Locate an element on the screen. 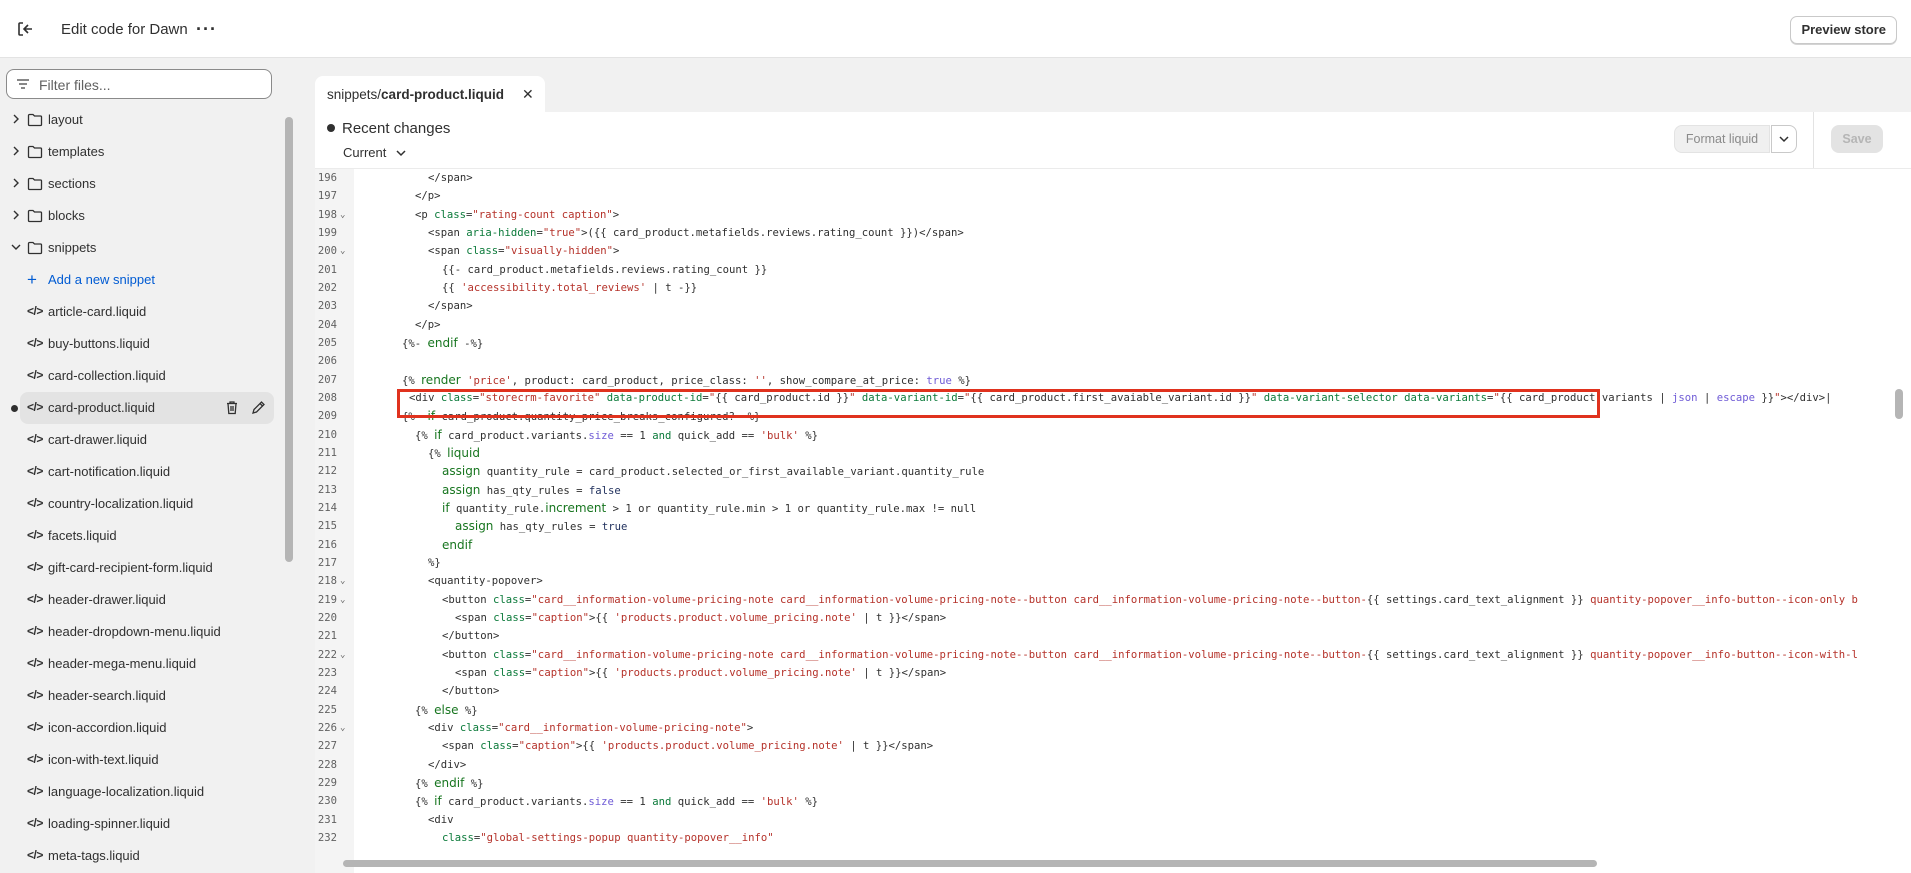 Image resolution: width=1911 pixels, height=873 pixels. version-select: Current is located at coordinates (374, 152).